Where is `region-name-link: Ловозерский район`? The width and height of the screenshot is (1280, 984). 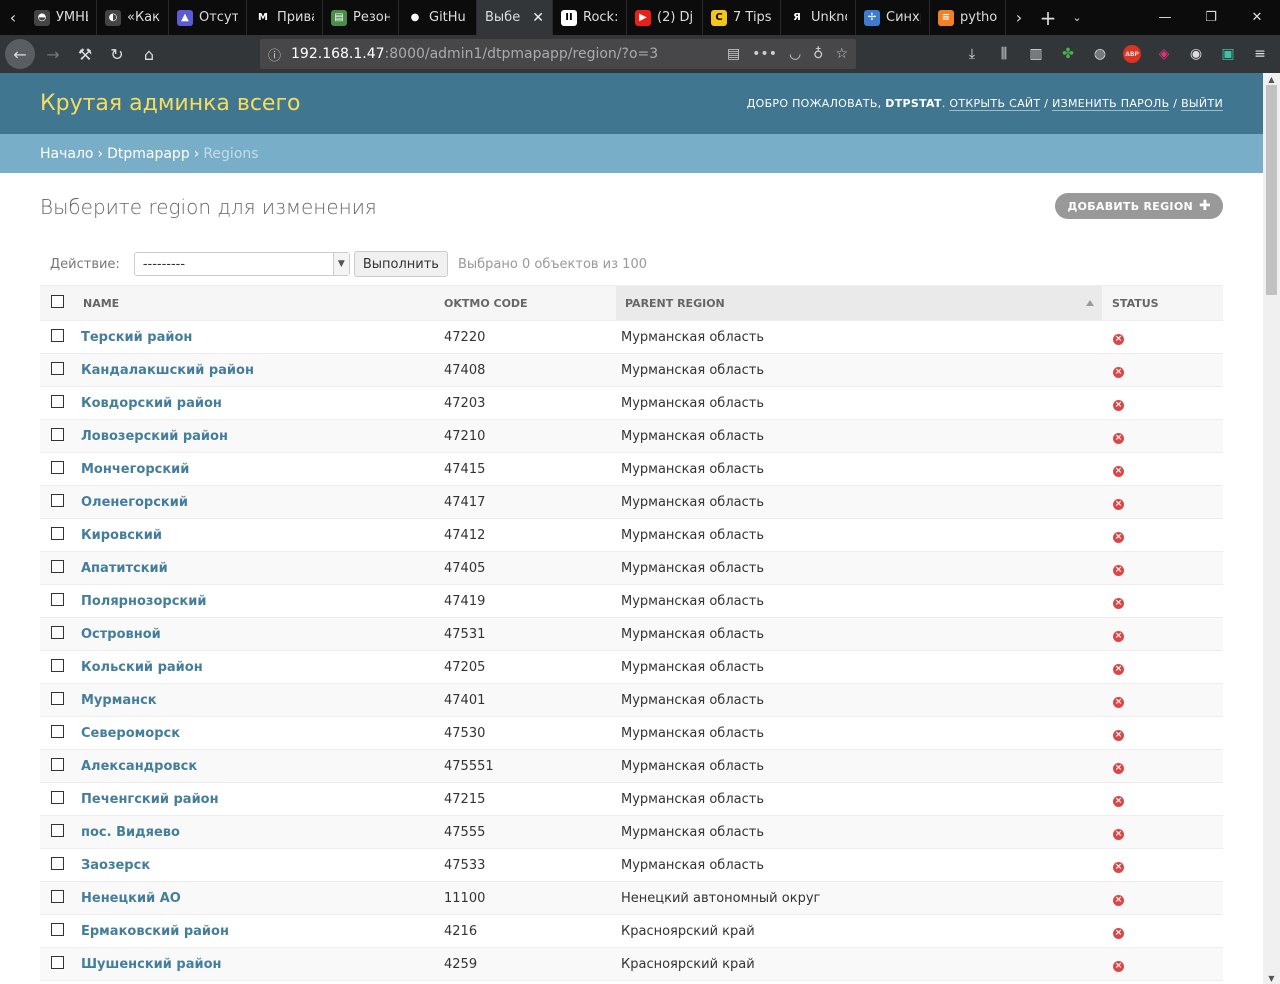
region-name-link: Ловозерский район is located at coordinates (154, 436).